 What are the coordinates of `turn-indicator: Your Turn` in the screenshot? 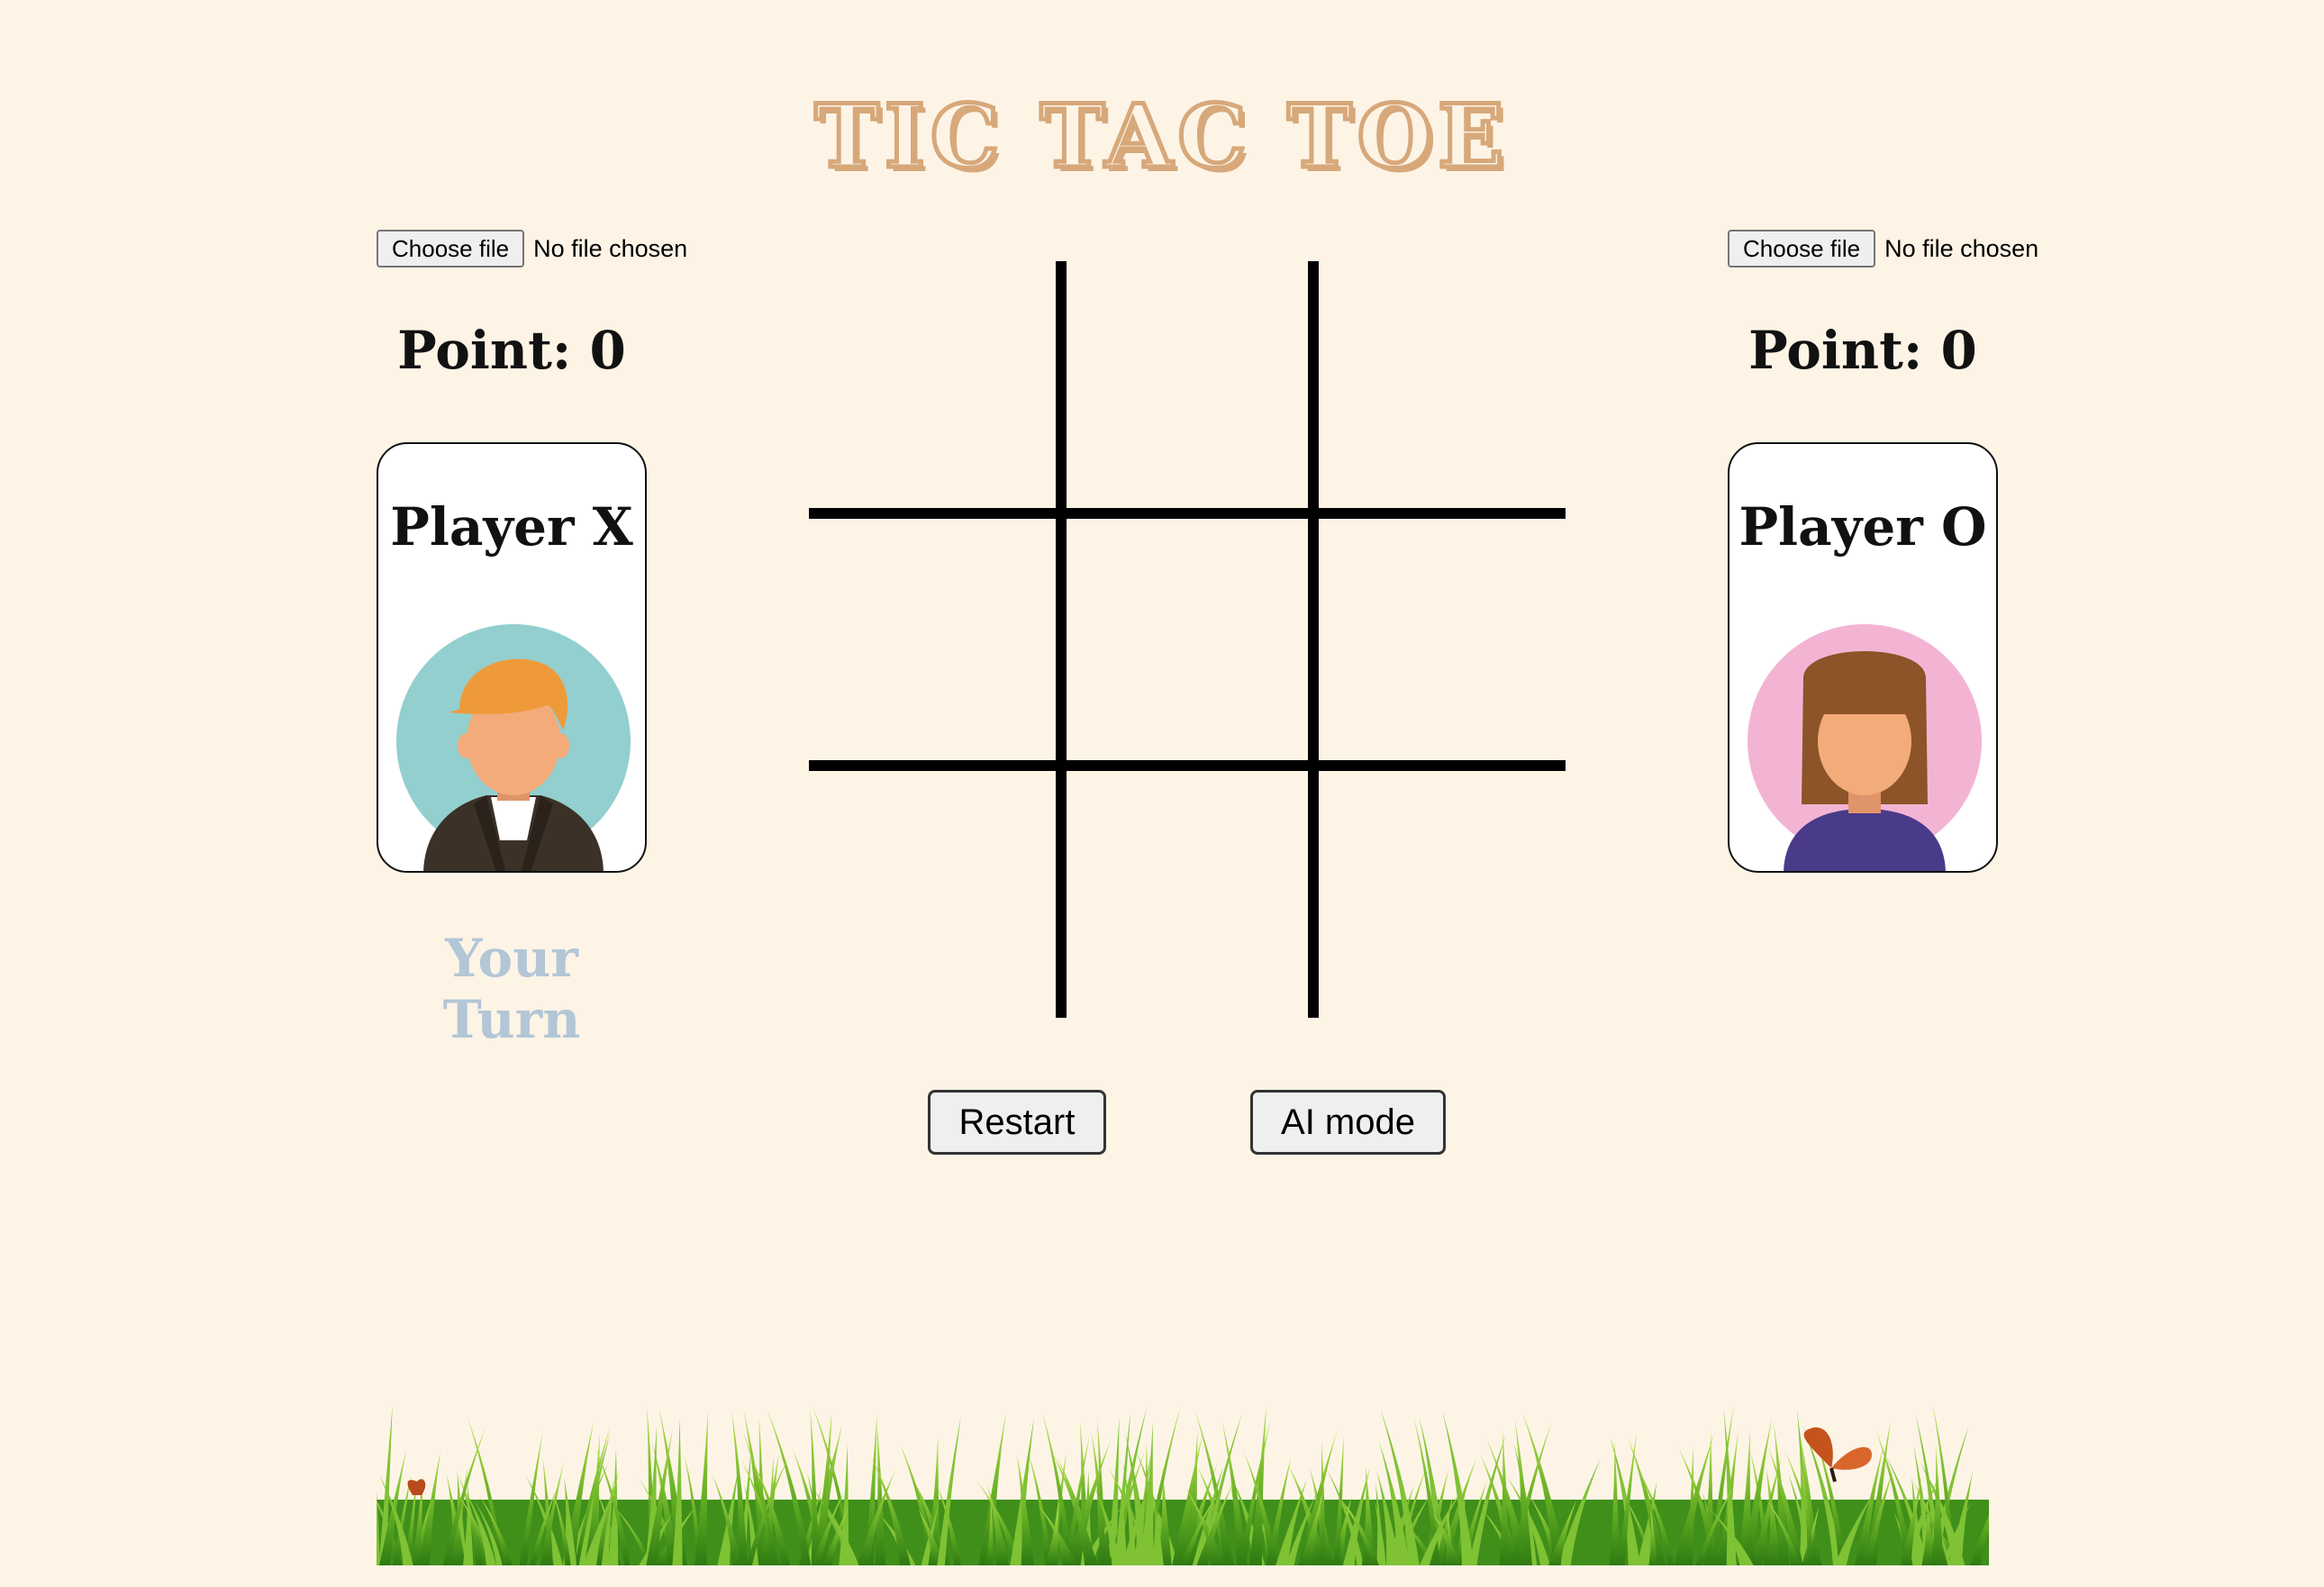 It's located at (512, 989).